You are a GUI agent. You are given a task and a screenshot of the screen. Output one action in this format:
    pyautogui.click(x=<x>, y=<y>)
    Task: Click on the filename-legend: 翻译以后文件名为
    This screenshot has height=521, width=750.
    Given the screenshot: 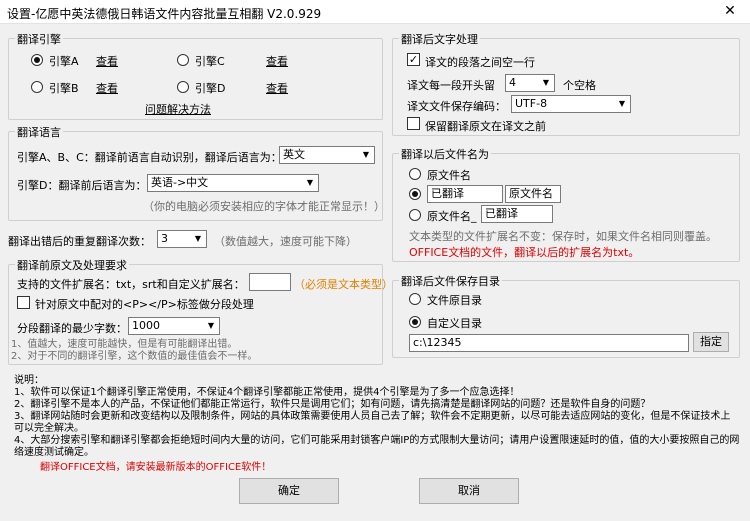 What is the action you would take?
    pyautogui.click(x=445, y=154)
    